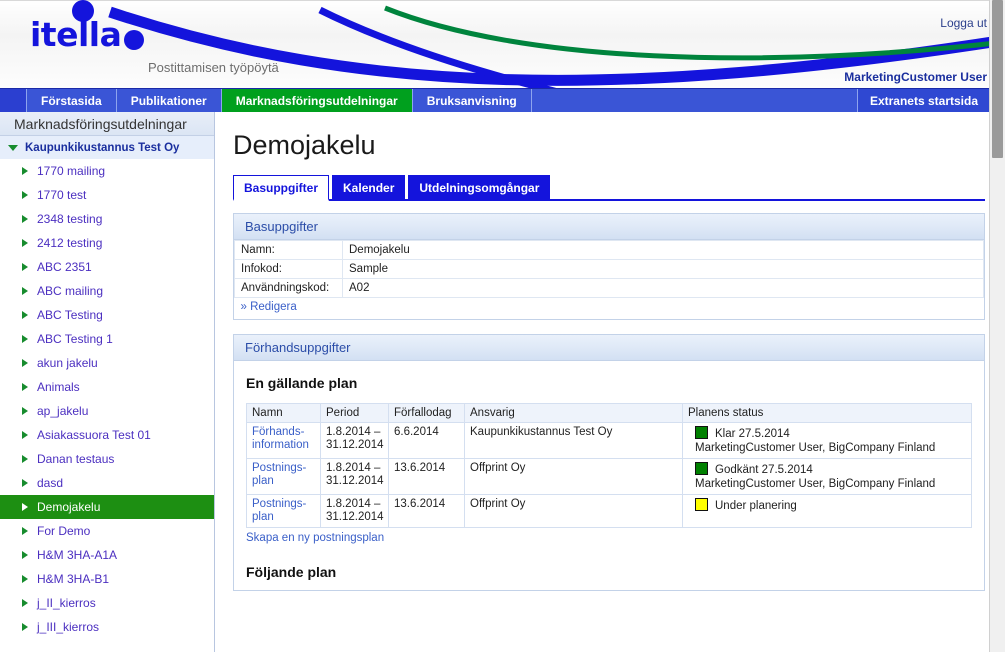 The height and width of the screenshot is (652, 1005). I want to click on tree-item-abc-2351: ABC 2351, so click(107, 267).